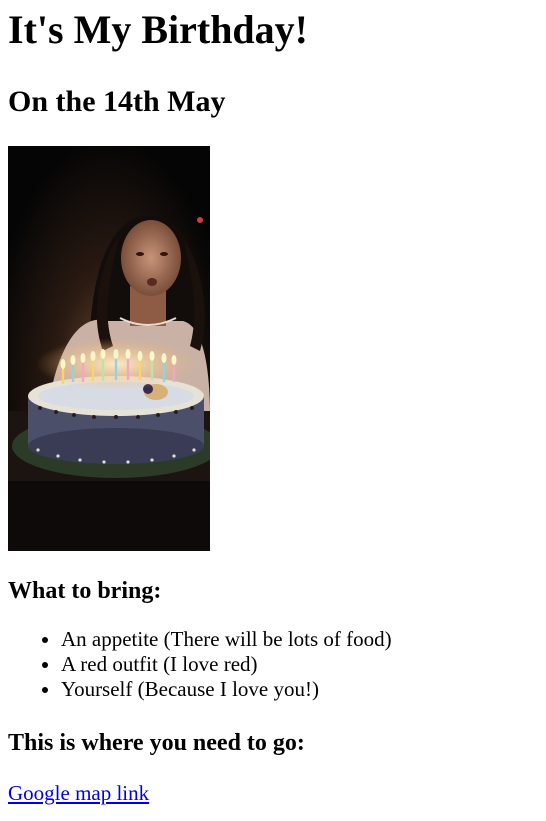  I want to click on bring-heading: What to bring:, so click(85, 591).